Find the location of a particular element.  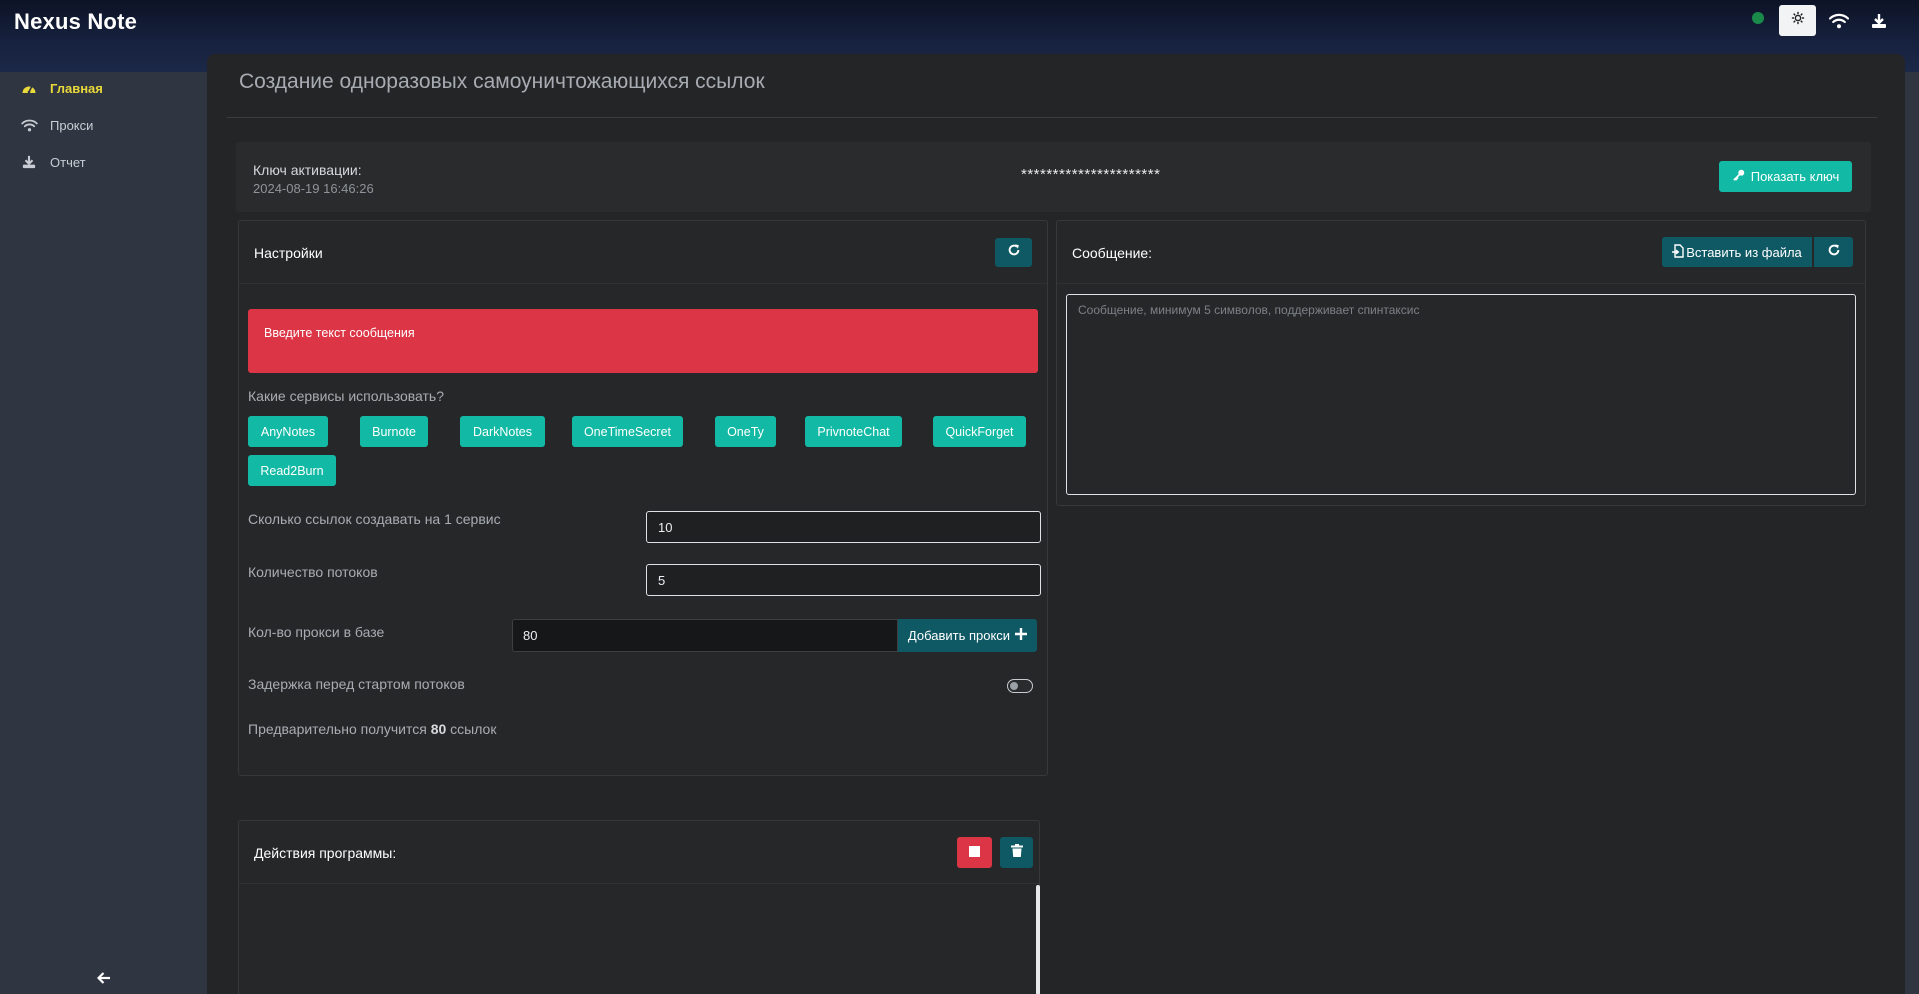

threads-input: 5 is located at coordinates (843, 580).